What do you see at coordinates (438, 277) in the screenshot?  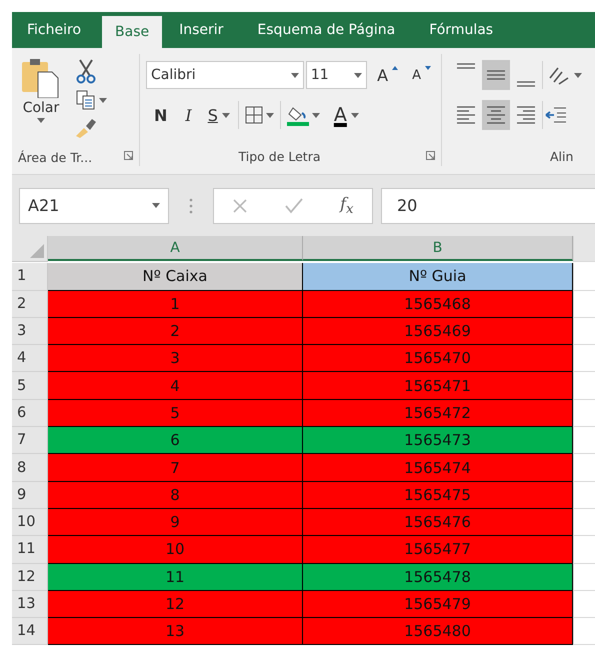 I see `header-cell: Nº Guia` at bounding box center [438, 277].